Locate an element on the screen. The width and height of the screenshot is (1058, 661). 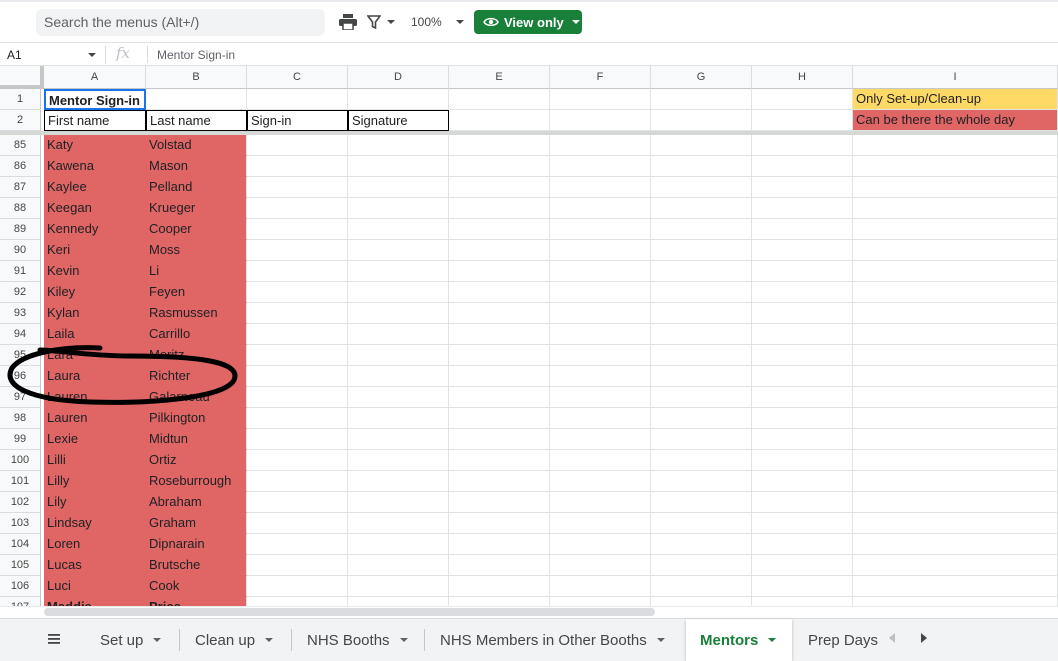
last-name-cell: Moss is located at coordinates (196, 250).